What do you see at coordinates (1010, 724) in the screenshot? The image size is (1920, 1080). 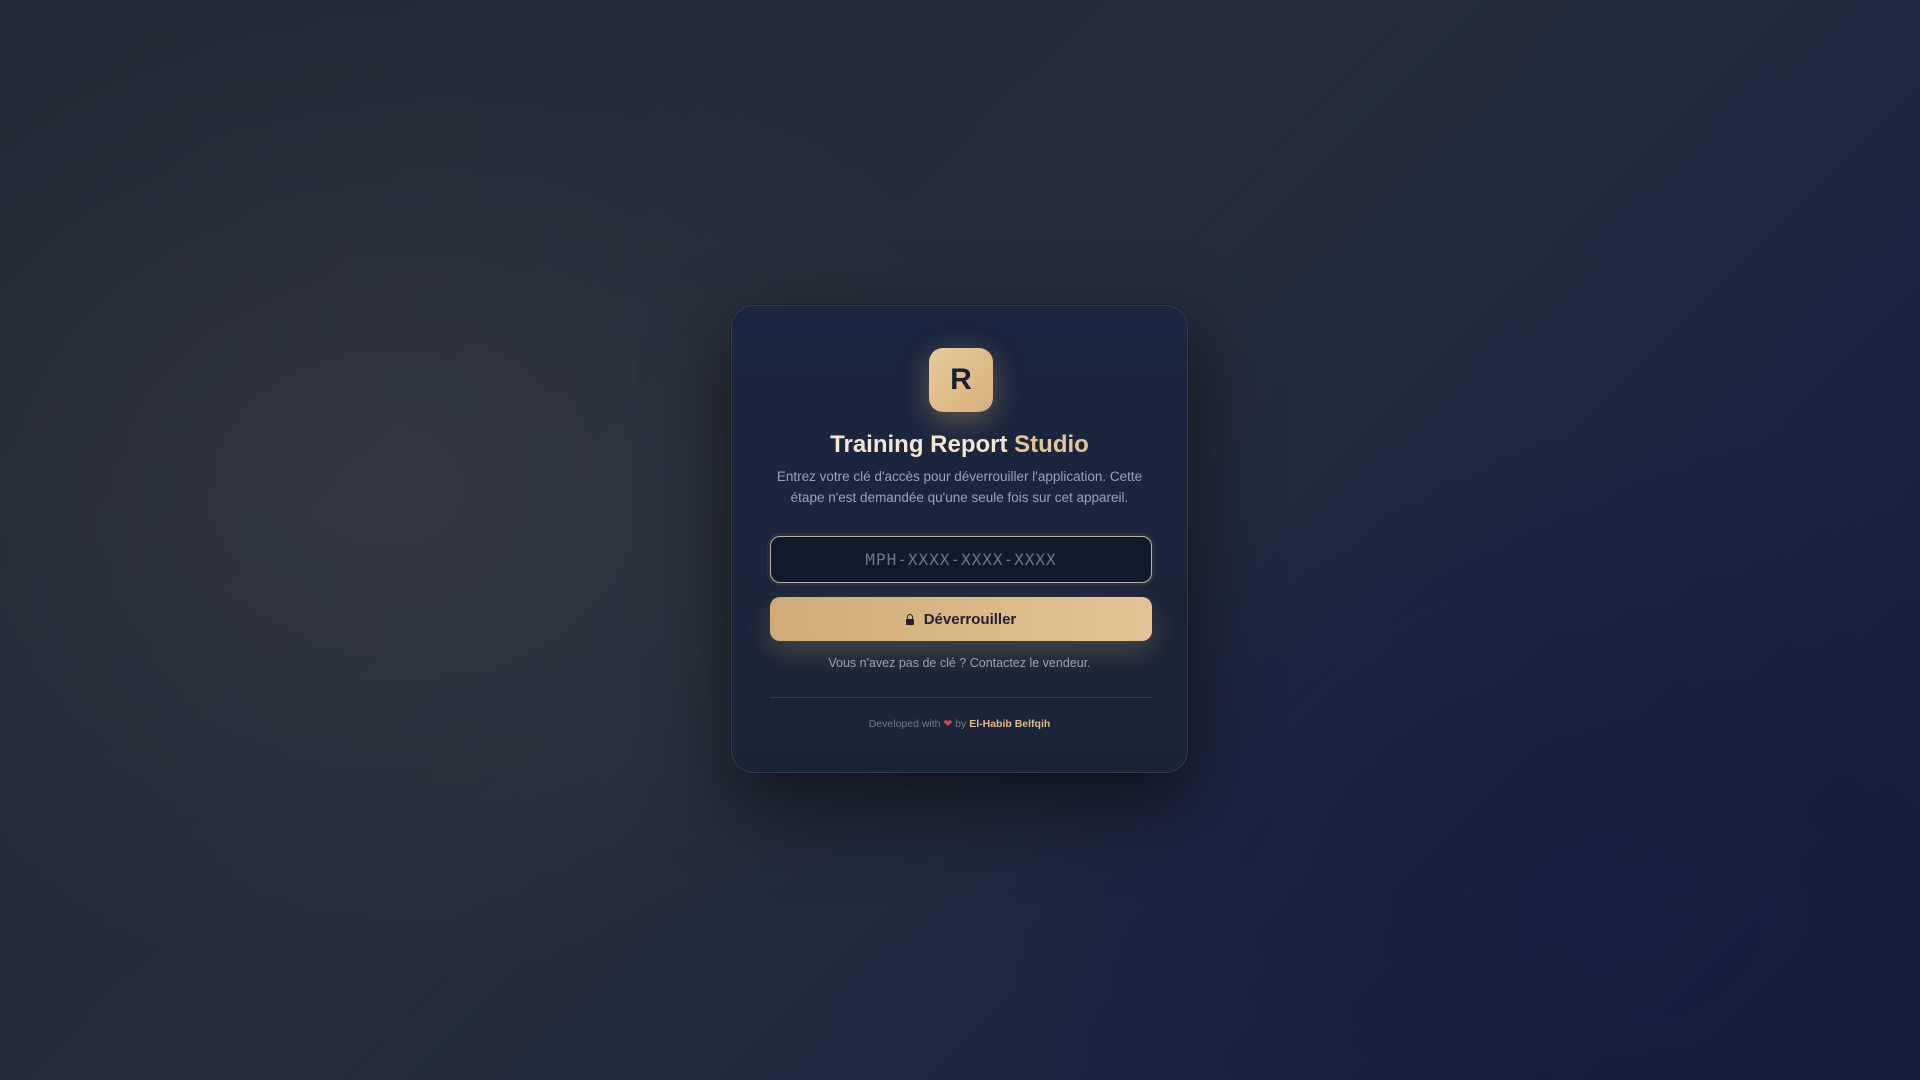 I see `author-name: El-Habib Belfqih` at bounding box center [1010, 724].